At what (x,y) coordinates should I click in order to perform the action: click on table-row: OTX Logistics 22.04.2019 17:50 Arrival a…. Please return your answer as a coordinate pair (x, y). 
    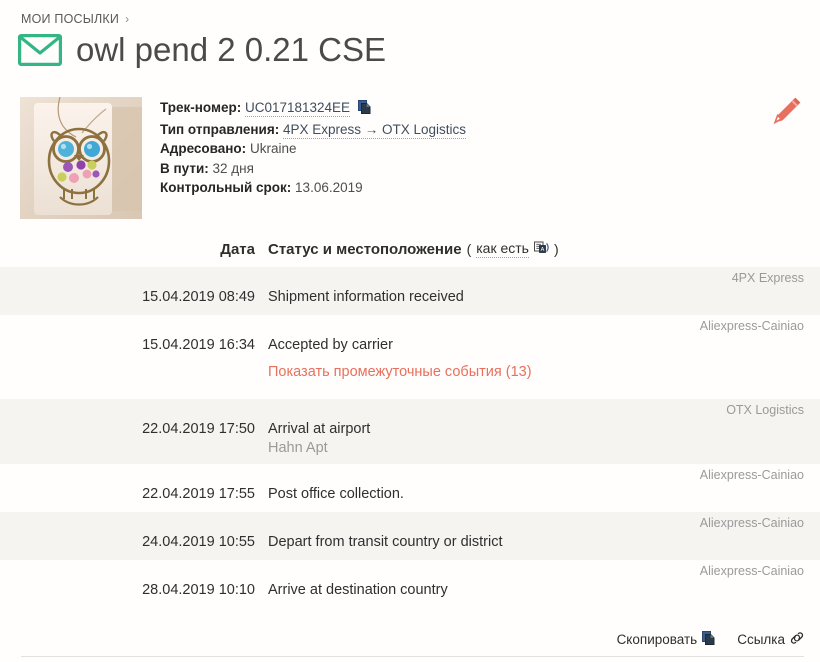
    Looking at the image, I should click on (410, 431).